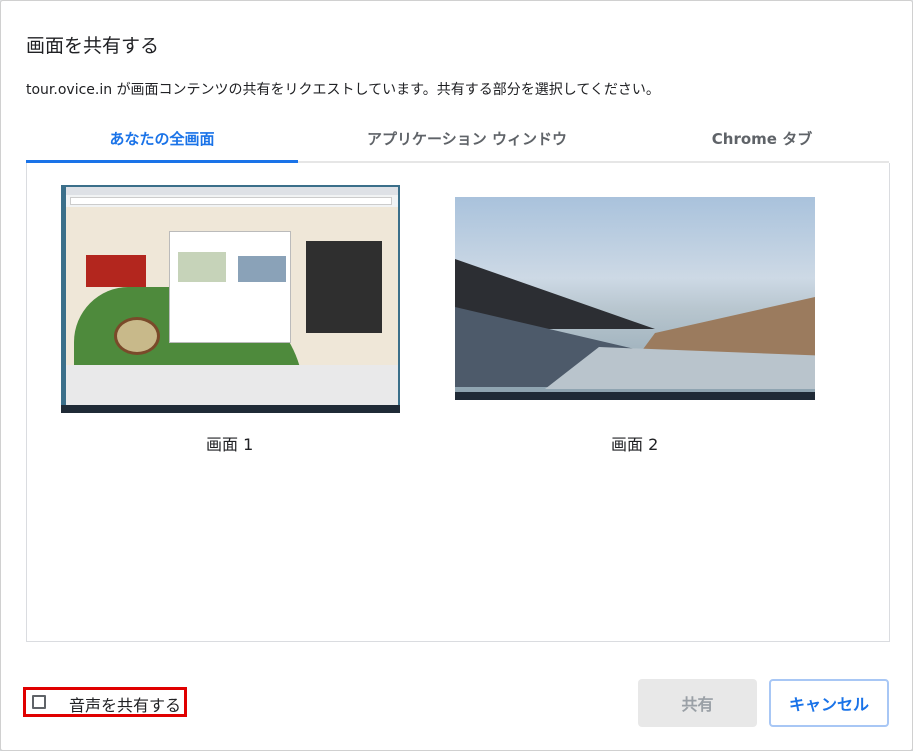 The width and height of the screenshot is (913, 751). Describe the element at coordinates (635, 444) in the screenshot. I see `screen-2-label: 画面 2` at that location.